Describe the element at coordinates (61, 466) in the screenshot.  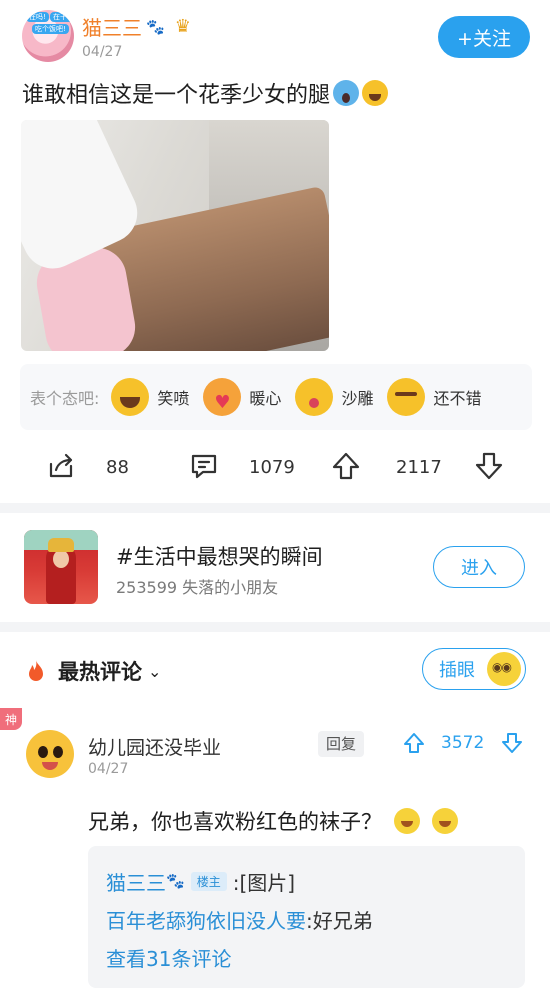
I see `share-icon` at that location.